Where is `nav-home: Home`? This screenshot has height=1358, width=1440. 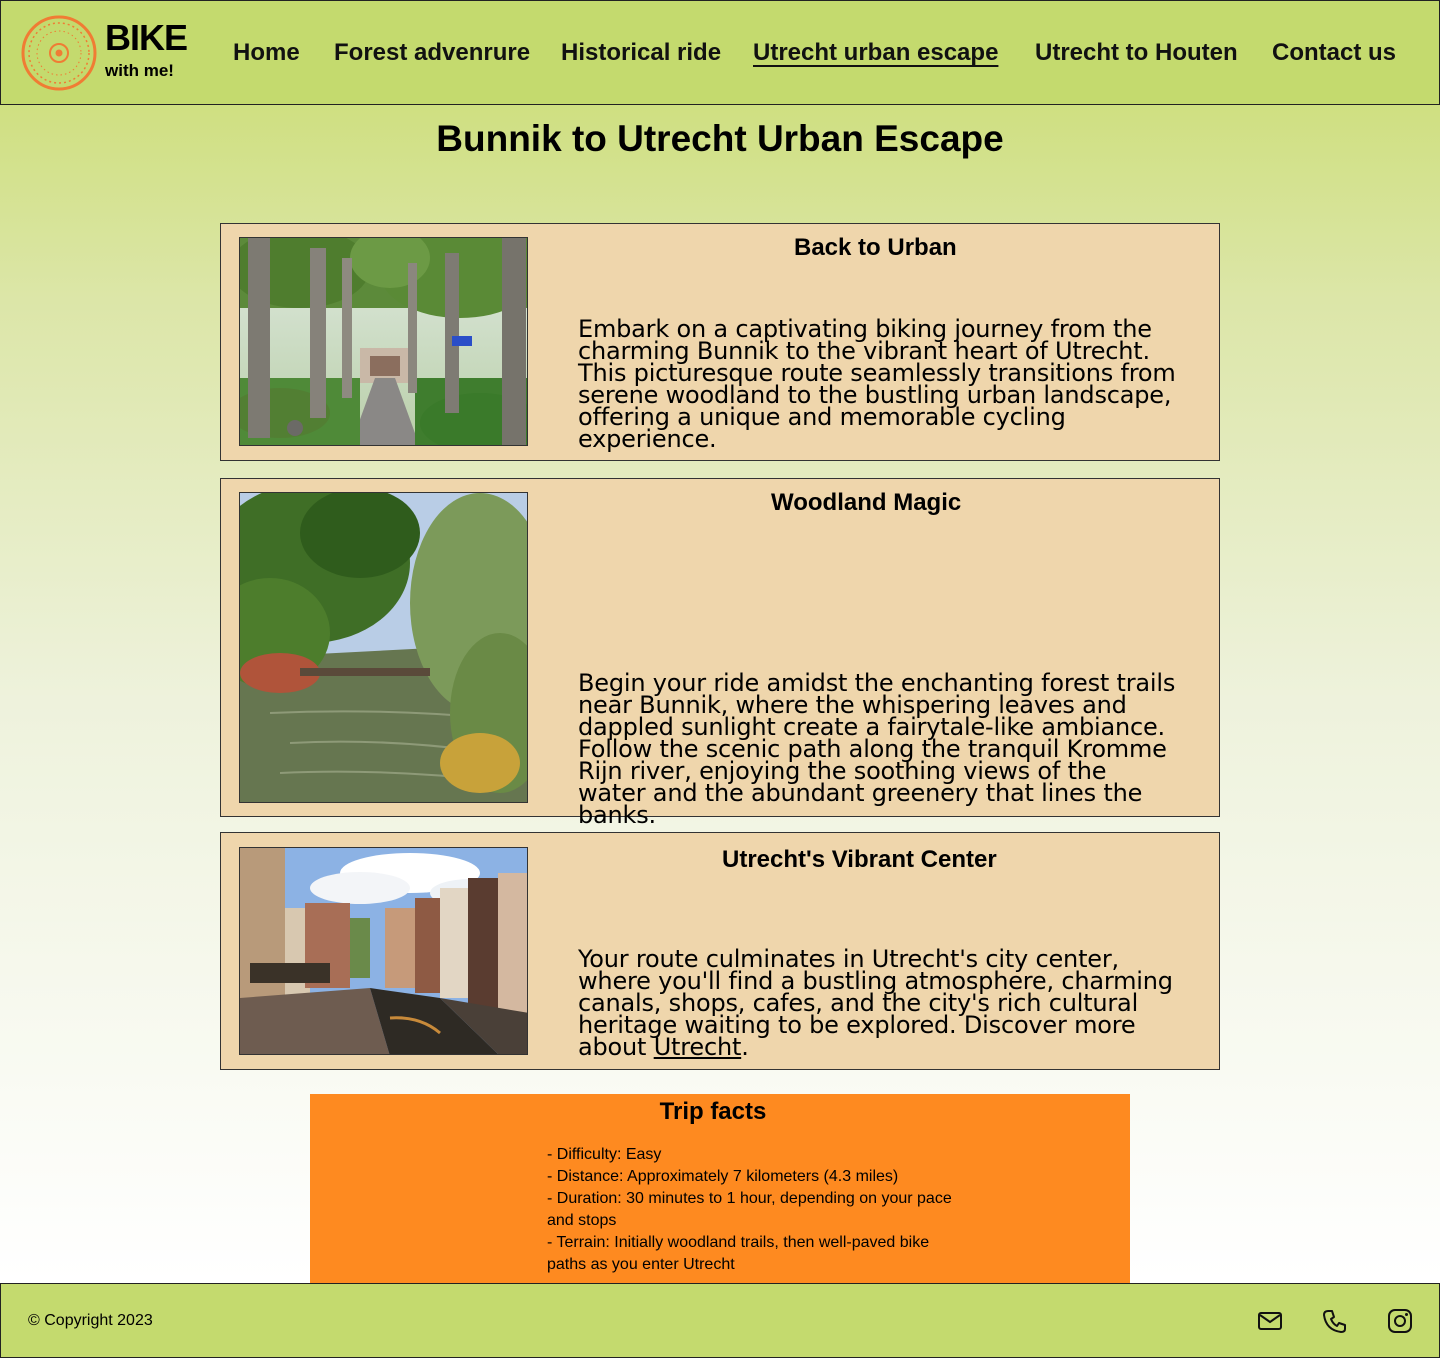
nav-home: Home is located at coordinates (266, 53).